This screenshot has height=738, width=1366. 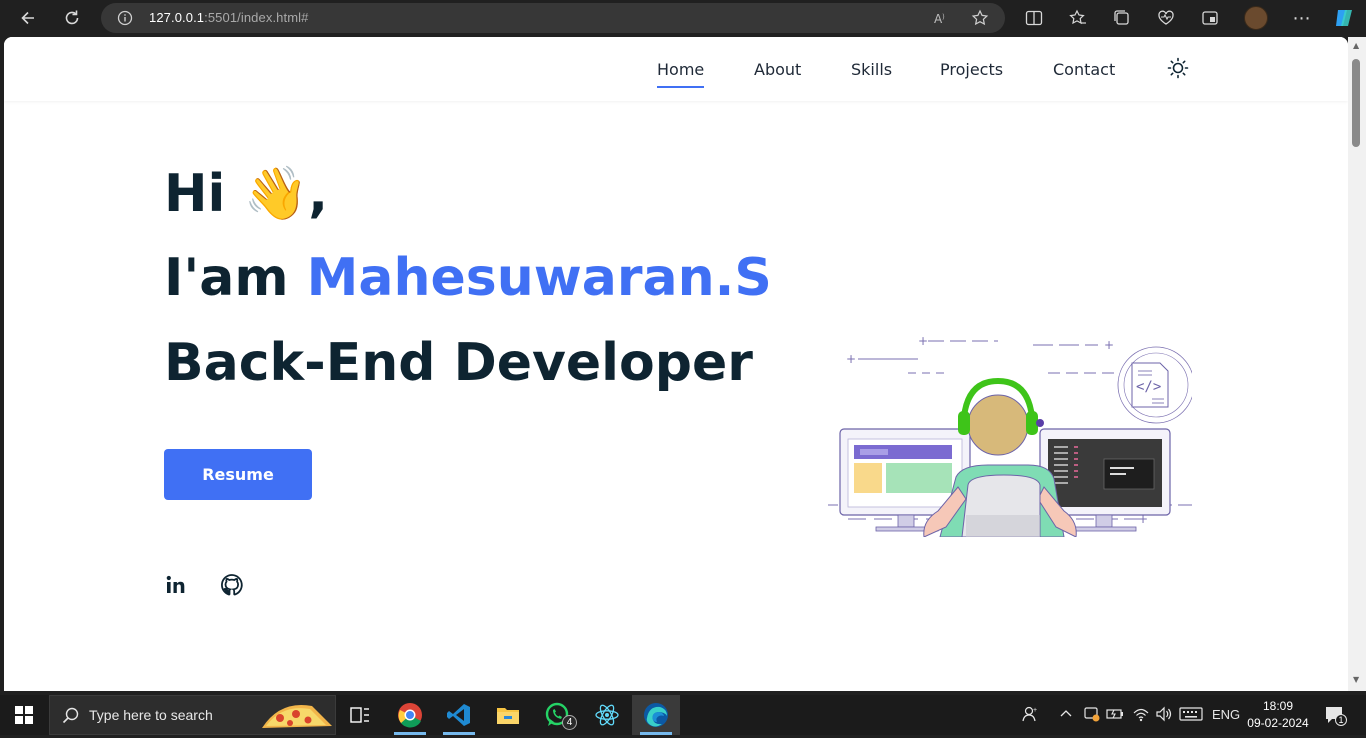 I want to click on notification-count: 1, so click(x=1341, y=720).